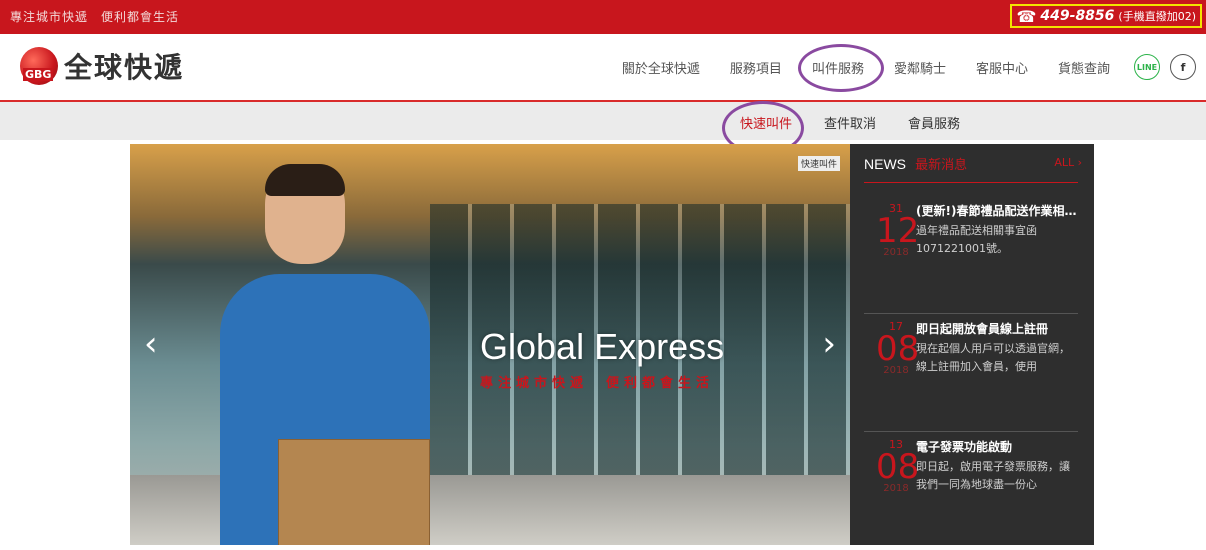  Describe the element at coordinates (920, 67) in the screenshot. I see `nav-rider: 愛鄰騎士` at that location.